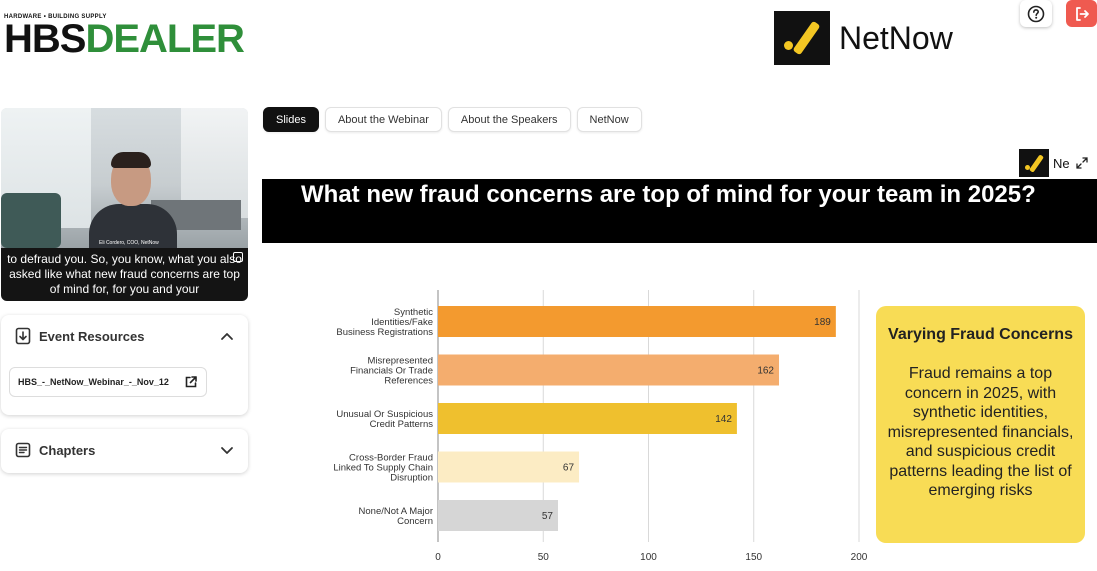  I want to click on tab-netnow: NetNow, so click(609, 119).